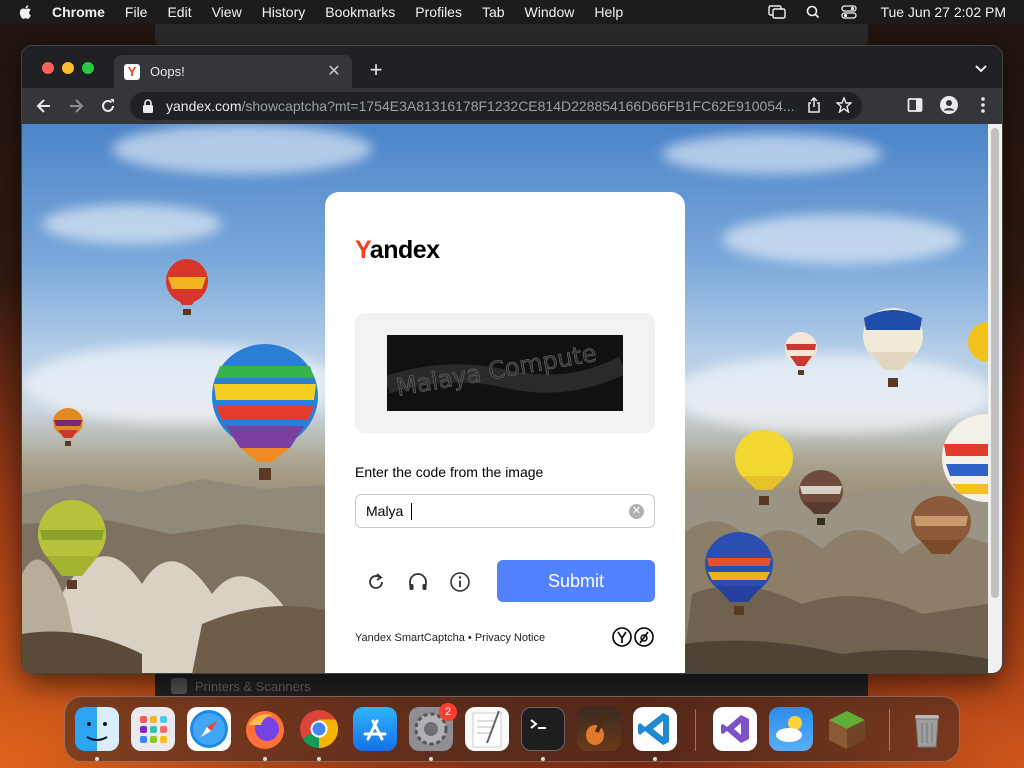  What do you see at coordinates (397, 250) in the screenshot?
I see `yandex-logo: Yandex` at bounding box center [397, 250].